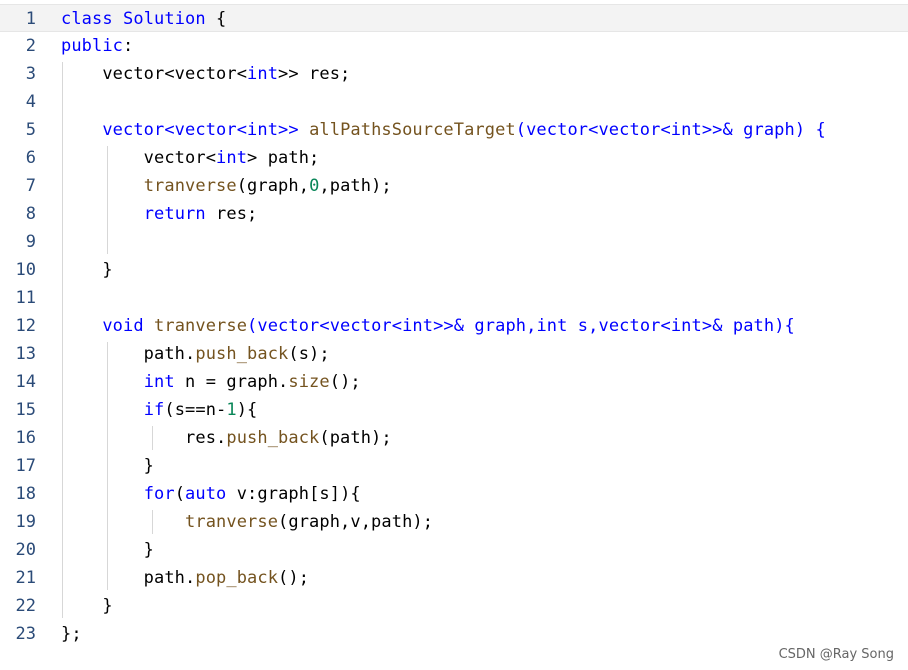 The width and height of the screenshot is (908, 670). I want to click on code-token: (s==n-, so click(195, 410).